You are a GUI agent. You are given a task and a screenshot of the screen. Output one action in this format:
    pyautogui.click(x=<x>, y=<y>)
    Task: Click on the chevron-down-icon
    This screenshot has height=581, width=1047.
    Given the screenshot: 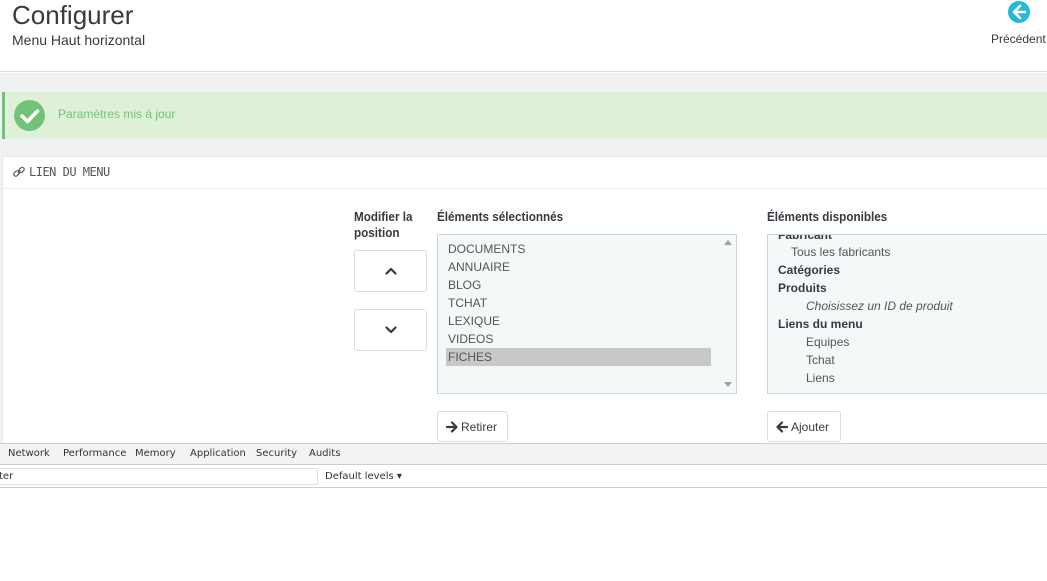 What is the action you would take?
    pyautogui.click(x=391, y=330)
    